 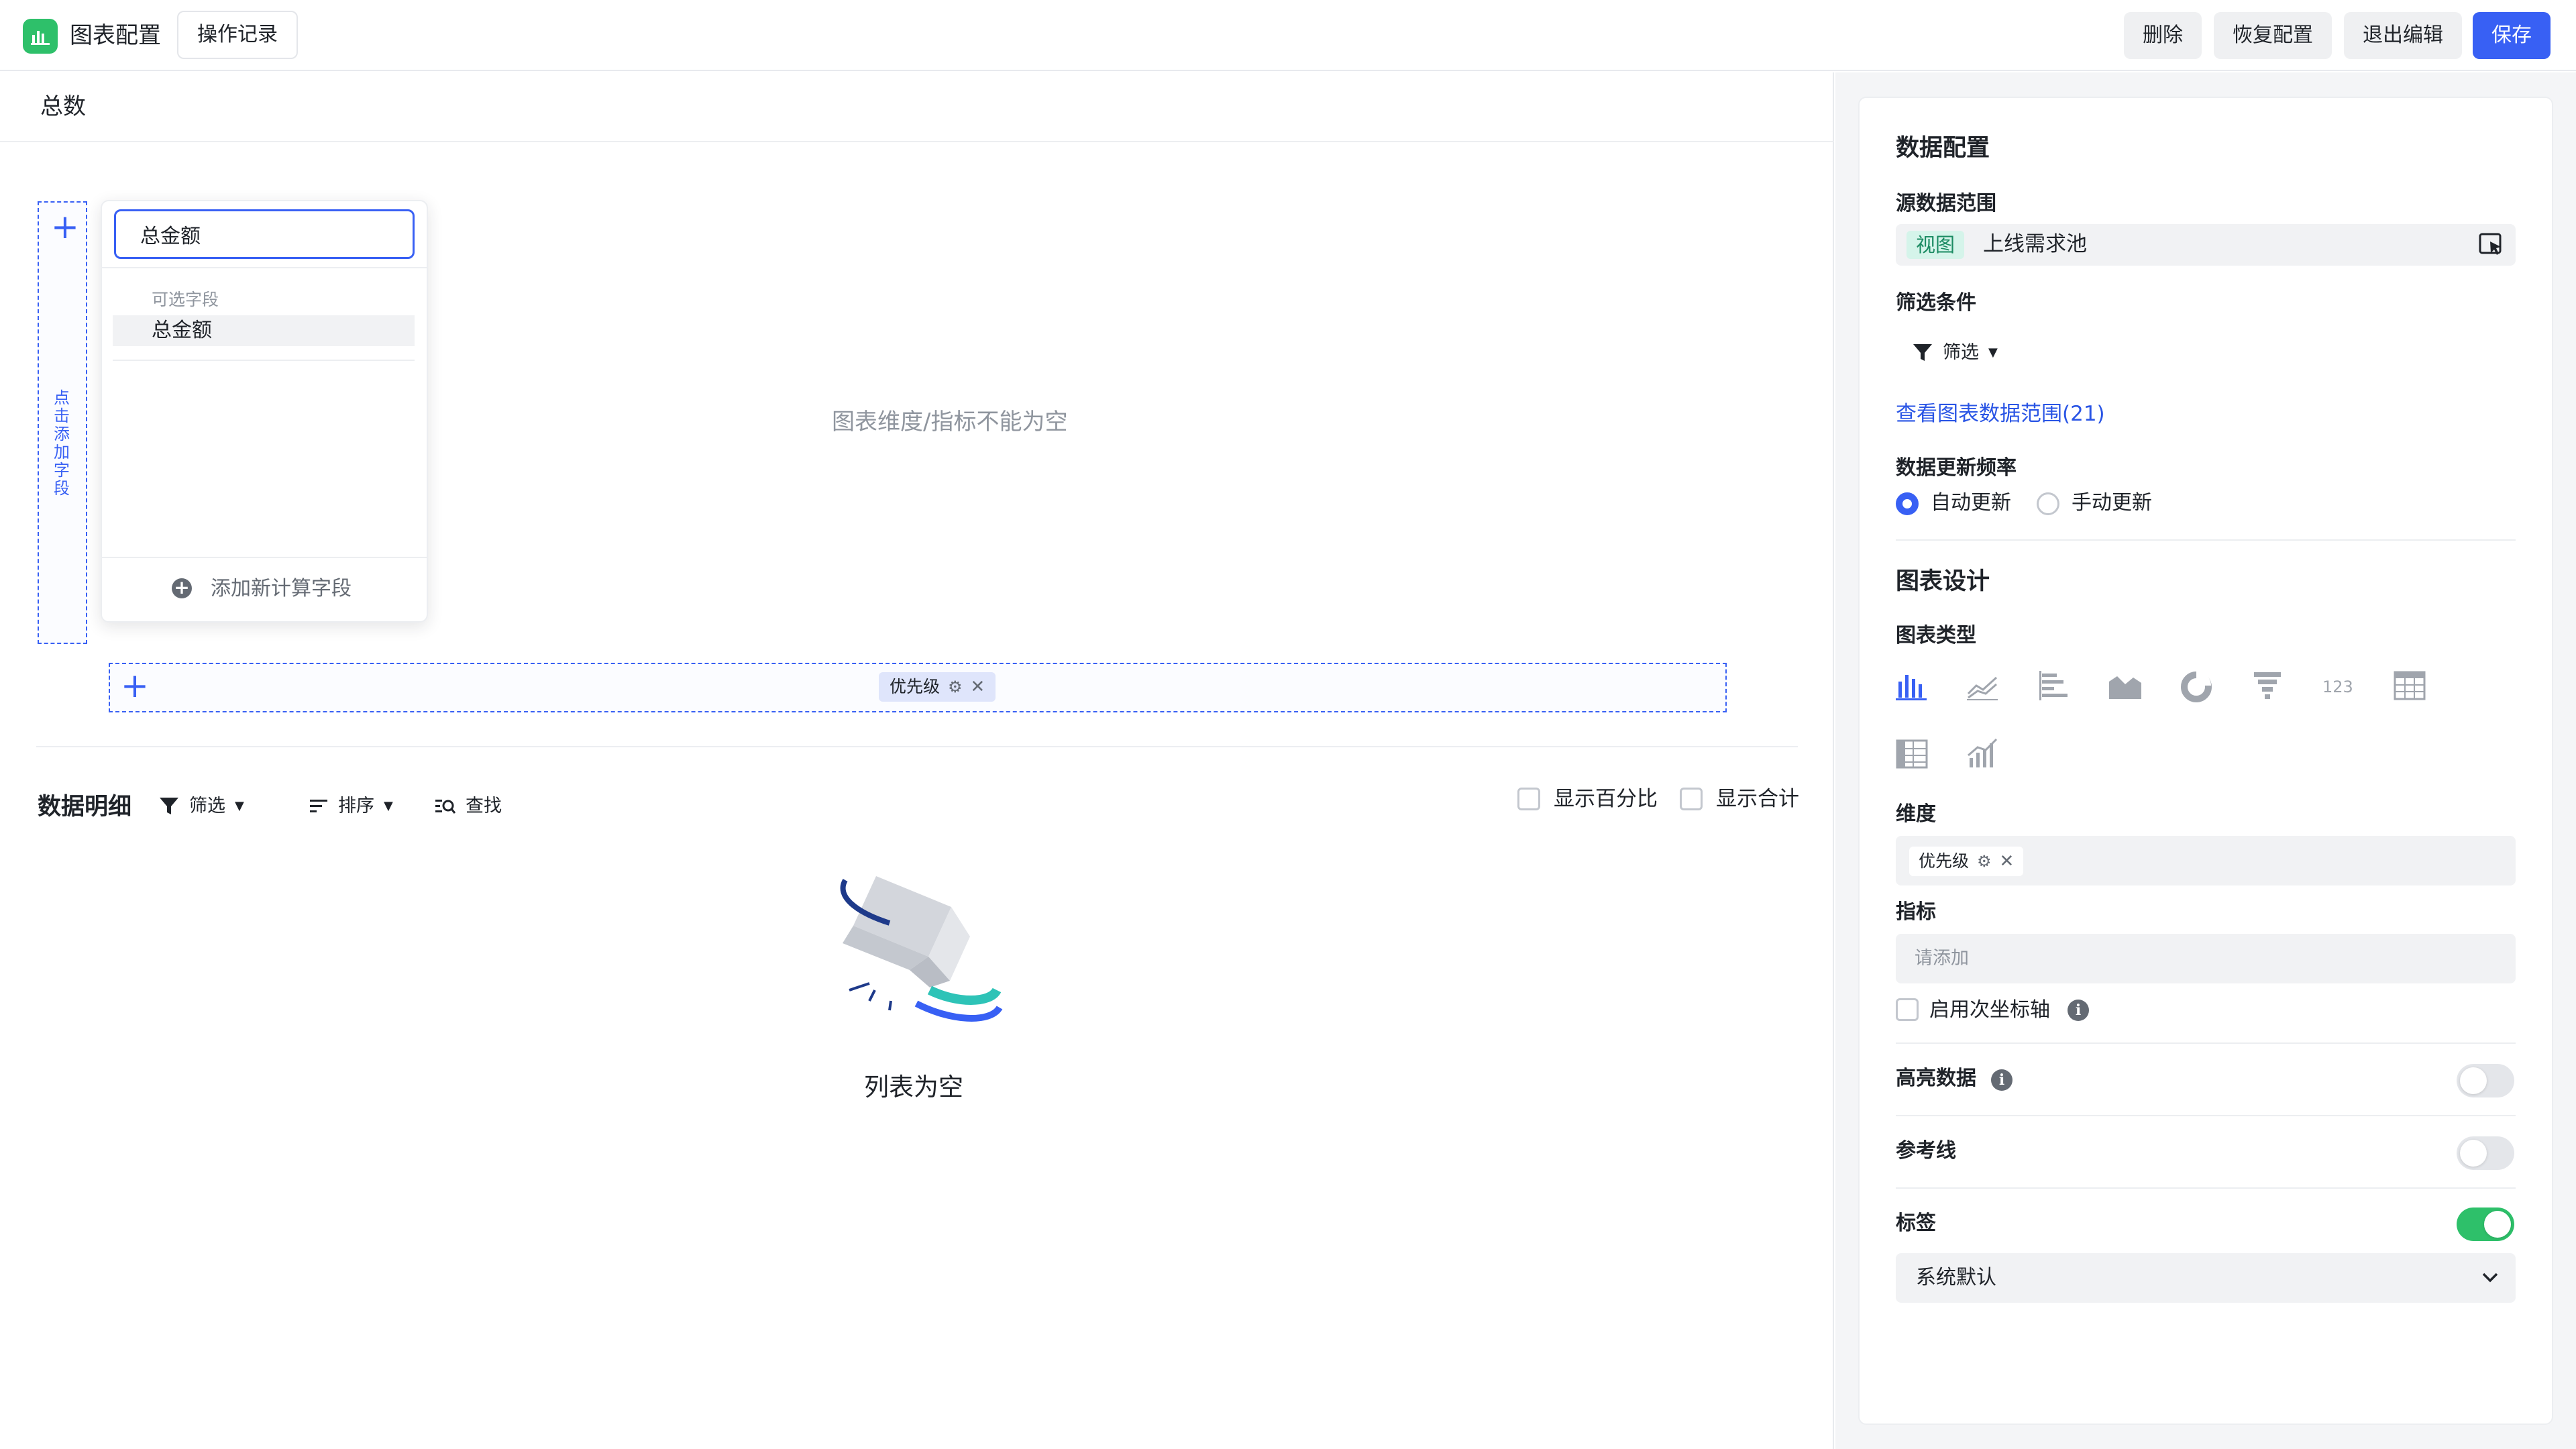 What do you see at coordinates (913, 1087) in the screenshot?
I see `empty-list-message: 列表为空` at bounding box center [913, 1087].